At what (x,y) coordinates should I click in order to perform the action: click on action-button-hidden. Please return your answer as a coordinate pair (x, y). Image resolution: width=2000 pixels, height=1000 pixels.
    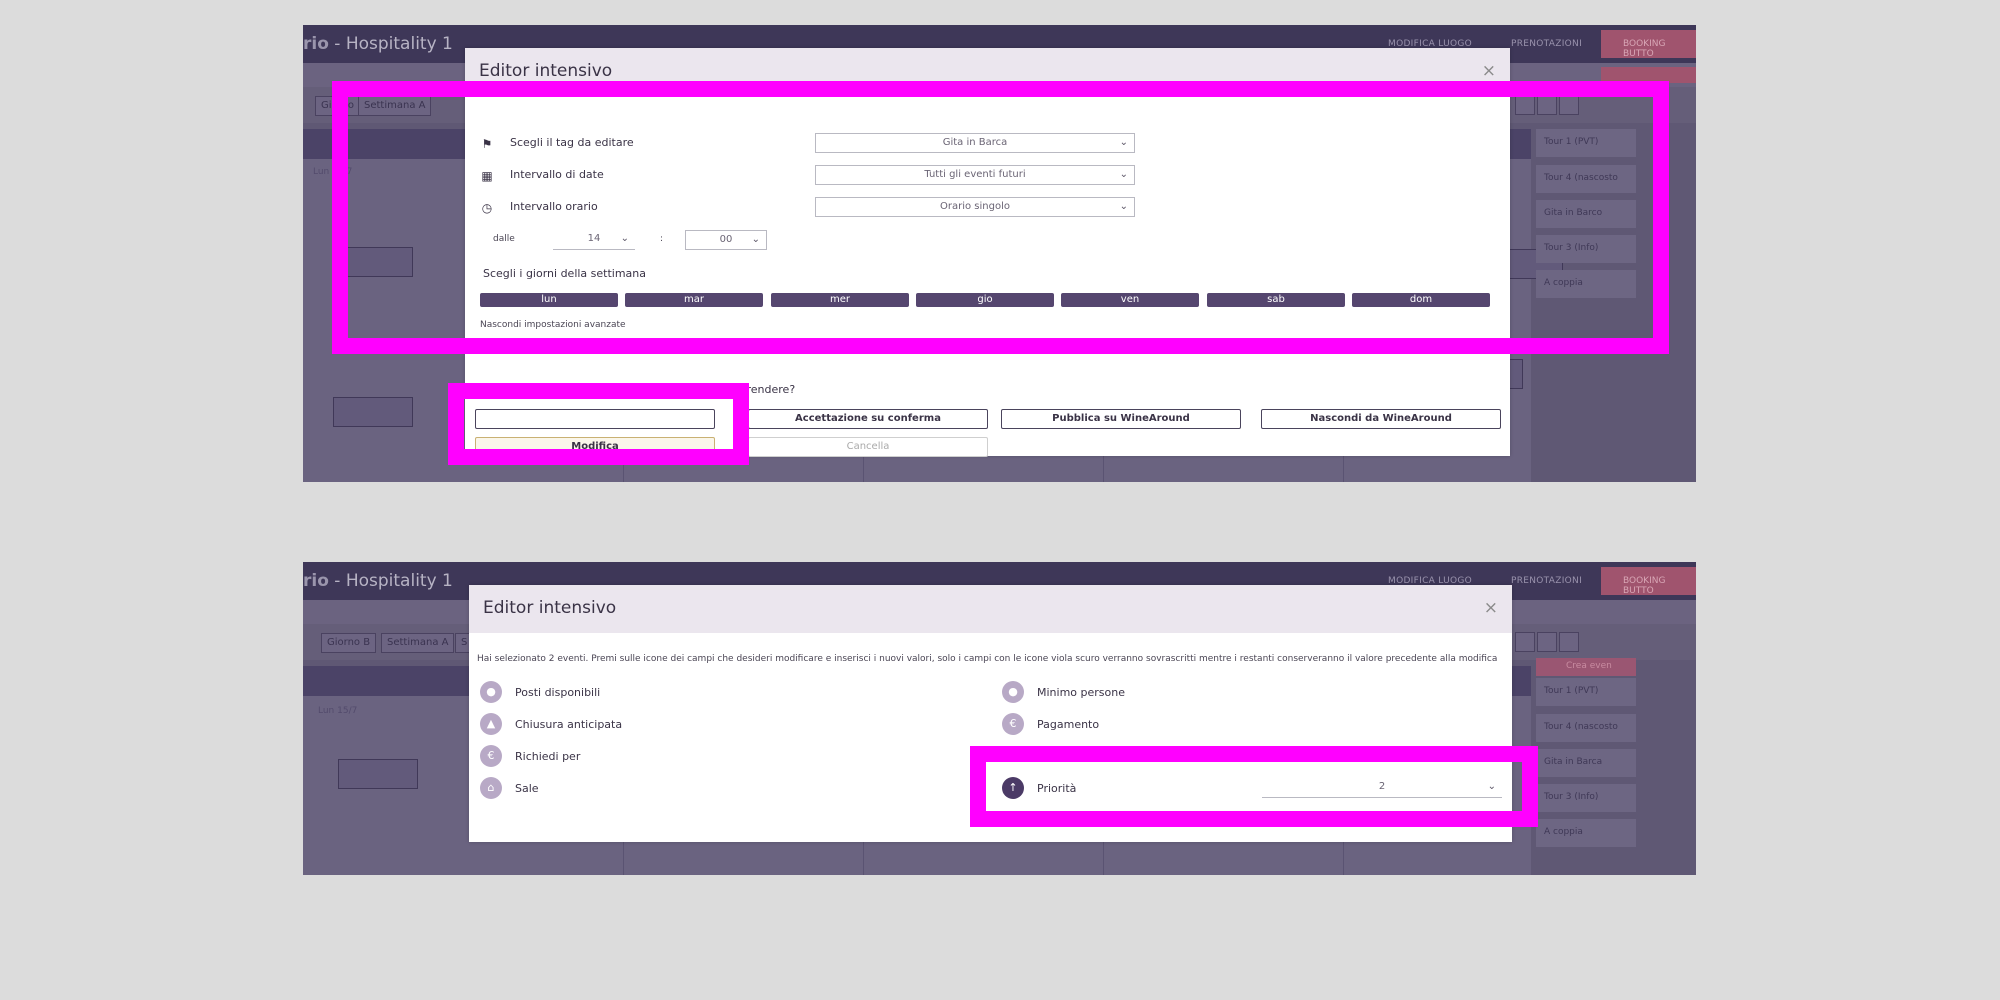
    Looking at the image, I should click on (595, 419).